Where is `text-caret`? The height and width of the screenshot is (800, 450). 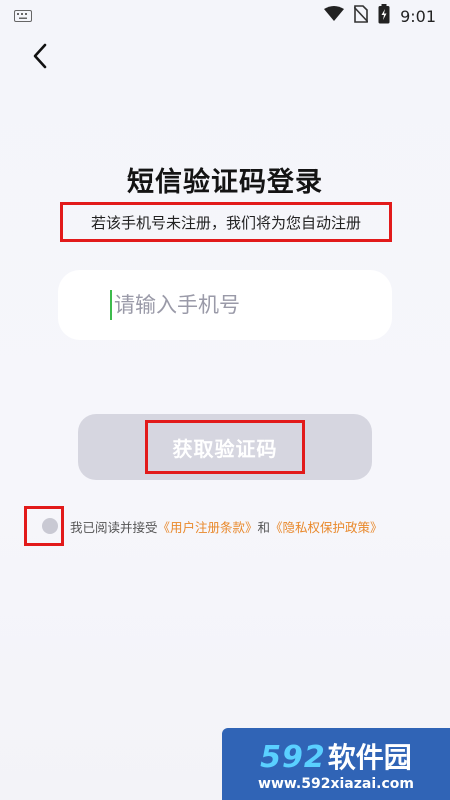 text-caret is located at coordinates (111, 305).